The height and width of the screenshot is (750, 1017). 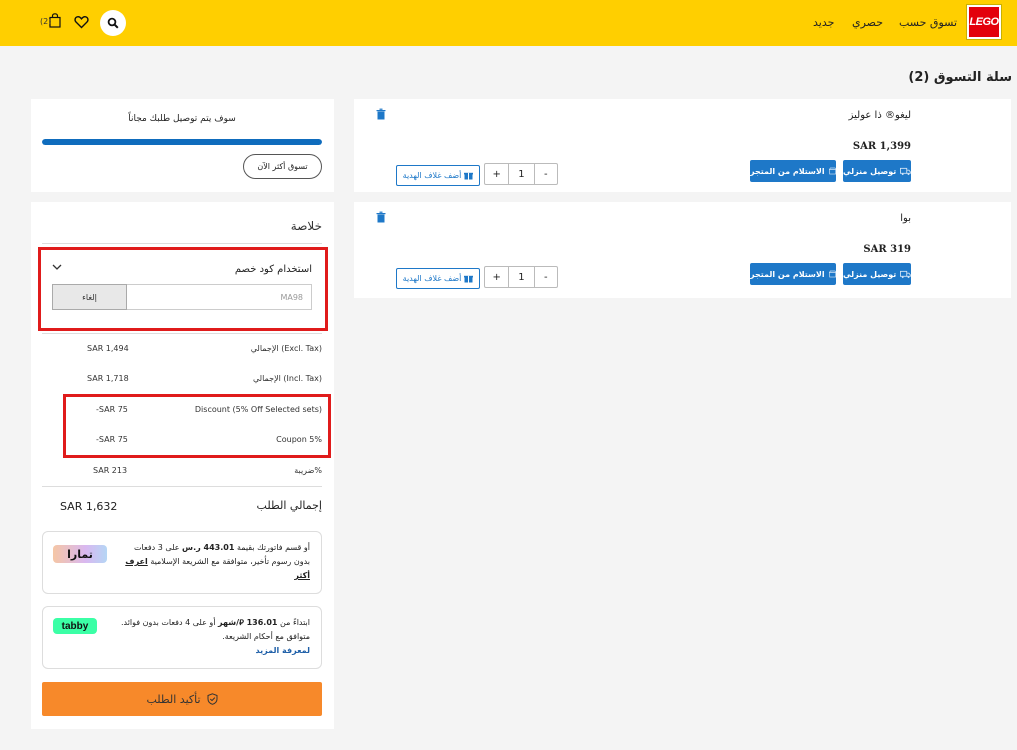 What do you see at coordinates (212, 699) in the screenshot?
I see `shield-check-icon` at bounding box center [212, 699].